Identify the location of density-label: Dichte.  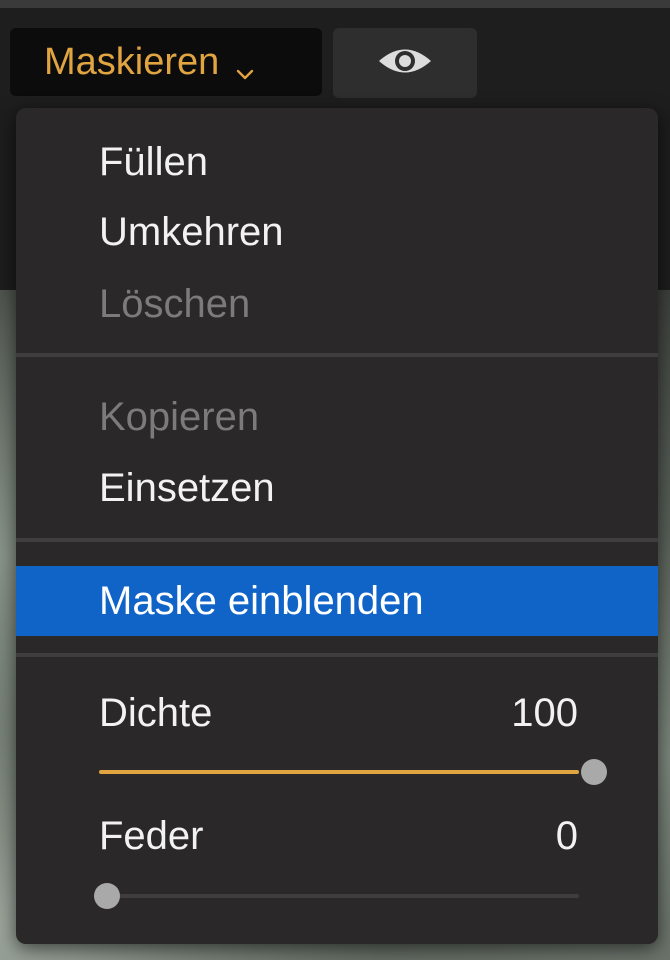
(156, 713).